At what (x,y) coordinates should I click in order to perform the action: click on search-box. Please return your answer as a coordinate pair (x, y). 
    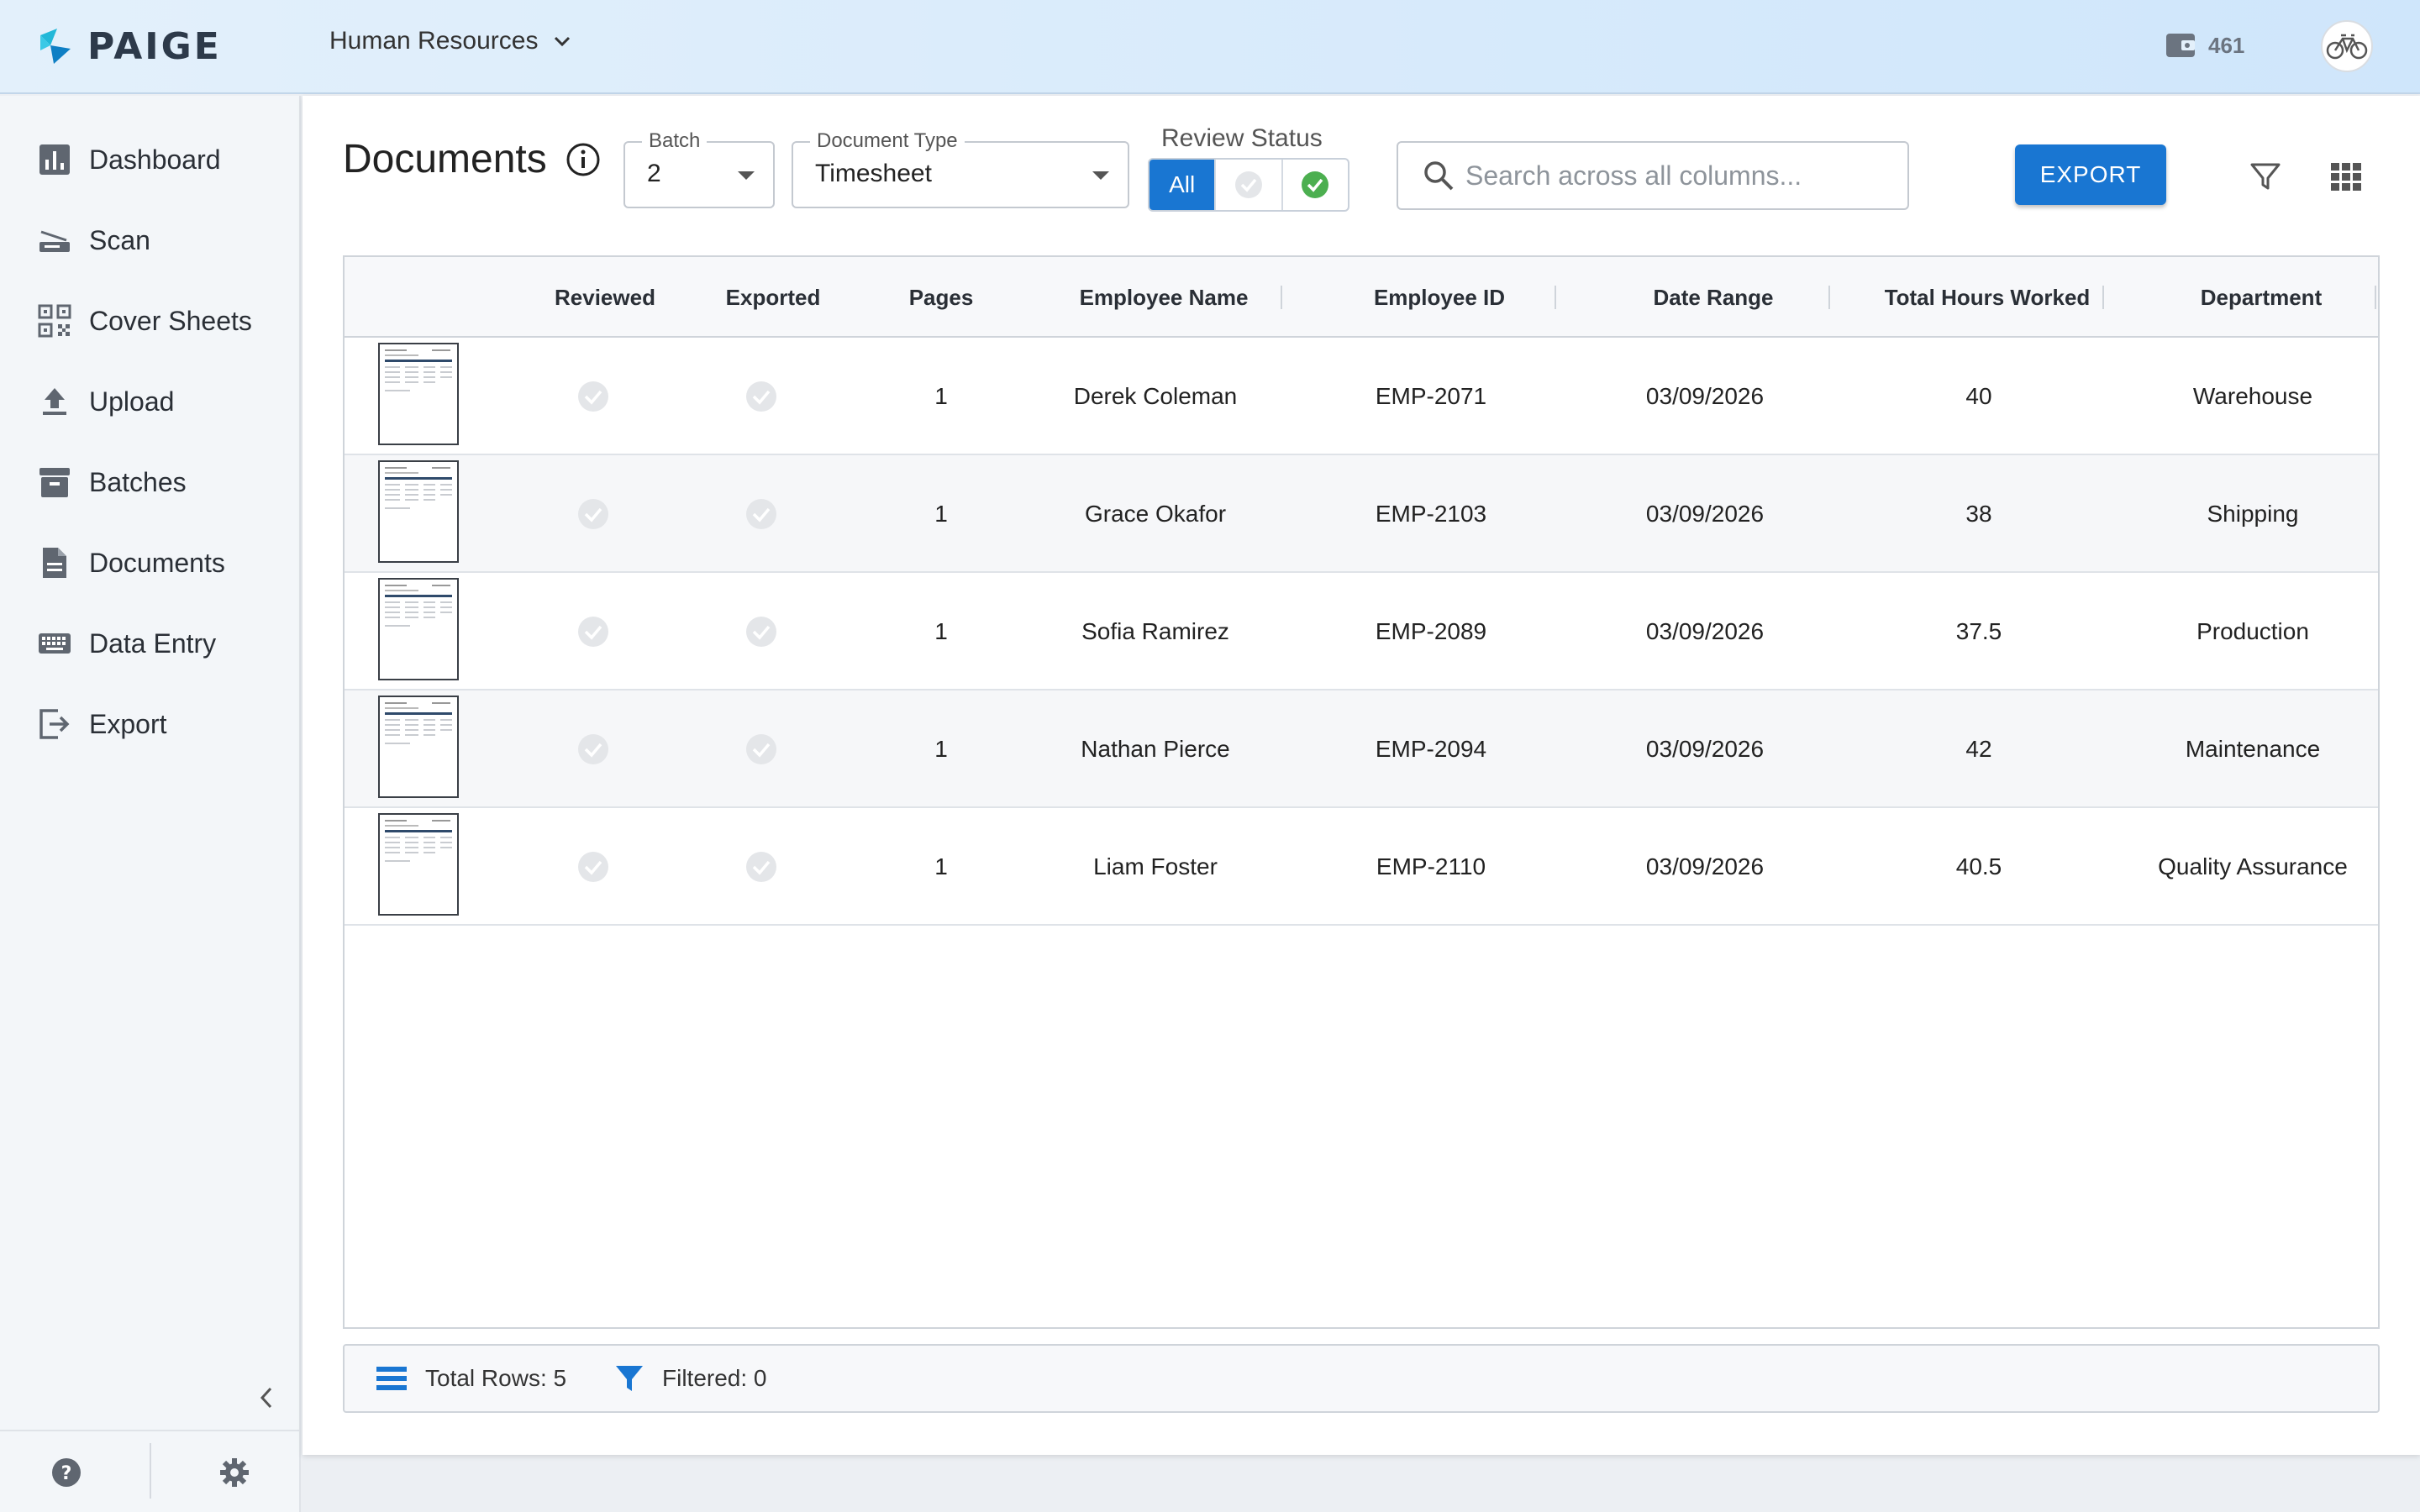
    Looking at the image, I should click on (1653, 175).